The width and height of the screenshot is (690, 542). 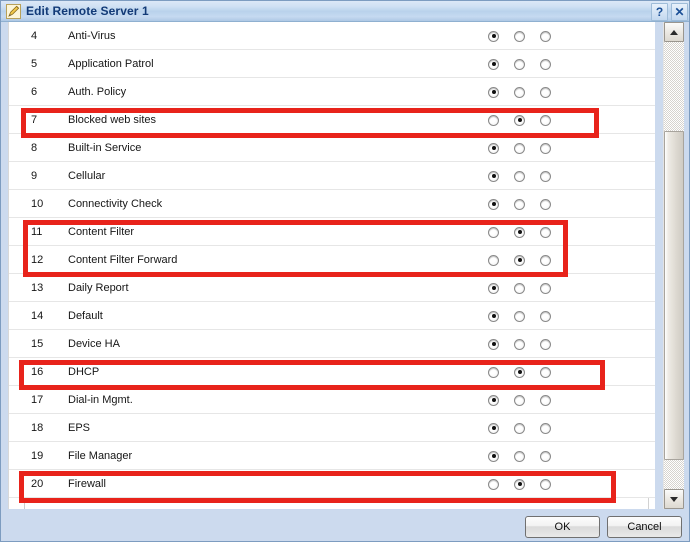 I want to click on table-row: 19 File Manager, so click(x=332, y=456).